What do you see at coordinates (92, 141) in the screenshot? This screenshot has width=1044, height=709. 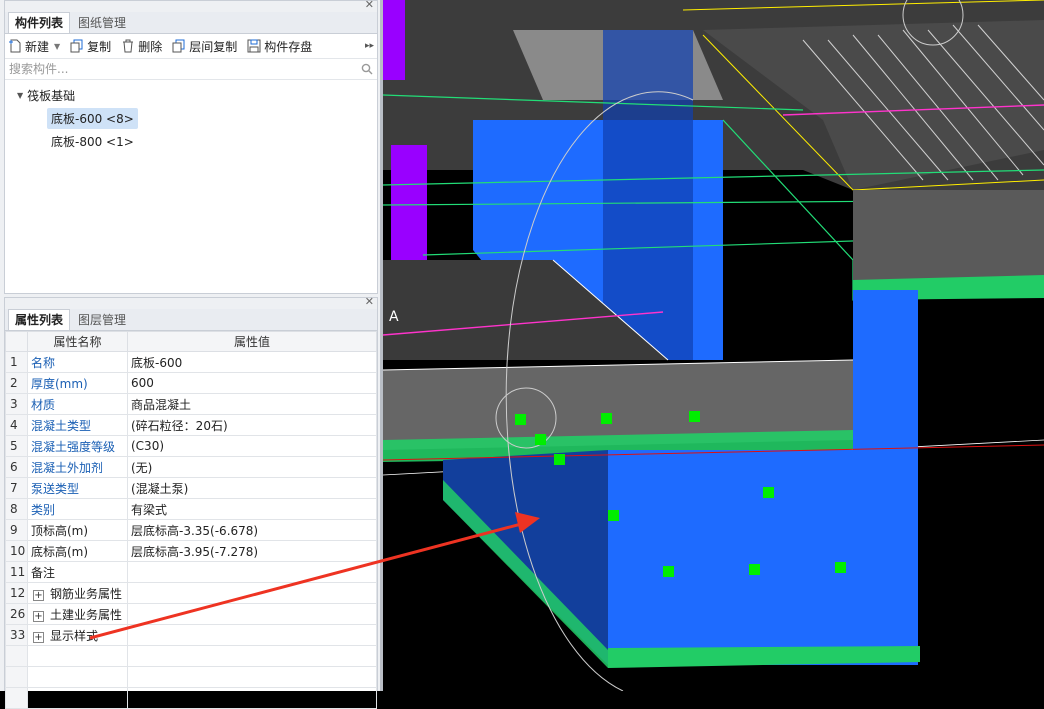 I see `tree-item-slab-800: 底板-800 <1>` at bounding box center [92, 141].